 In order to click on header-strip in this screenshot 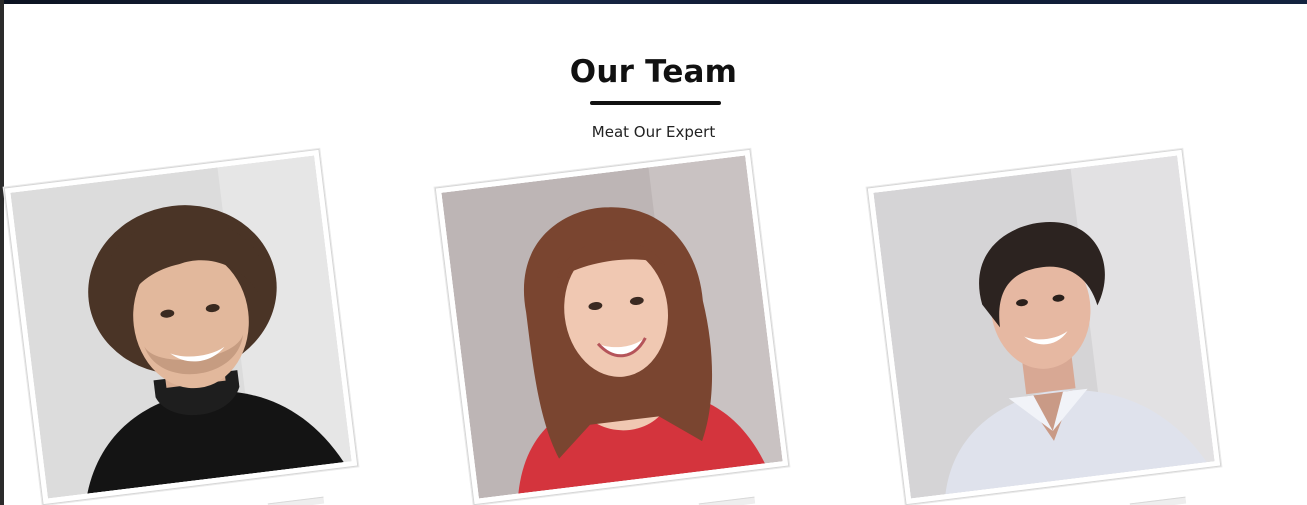, I will do `click(653, 2)`.